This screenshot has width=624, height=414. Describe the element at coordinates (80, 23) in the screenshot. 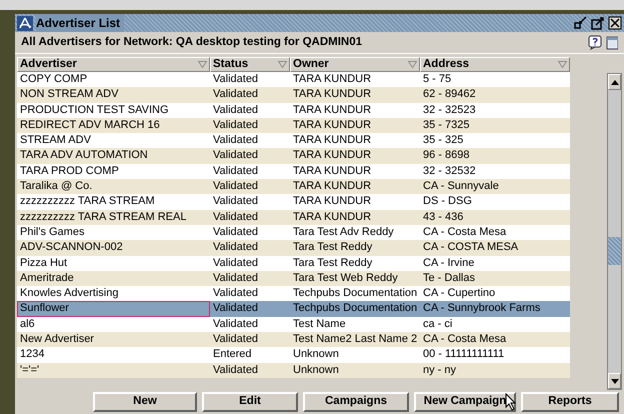

I see `window-title: Advertiser List` at that location.